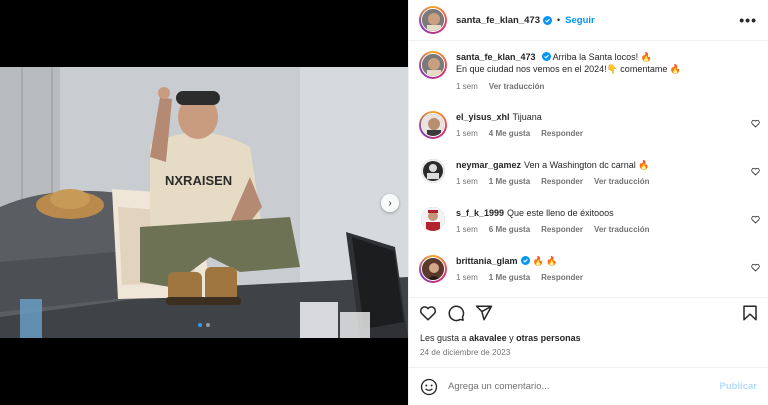  I want to click on chevron-right-icon: ›, so click(390, 203).